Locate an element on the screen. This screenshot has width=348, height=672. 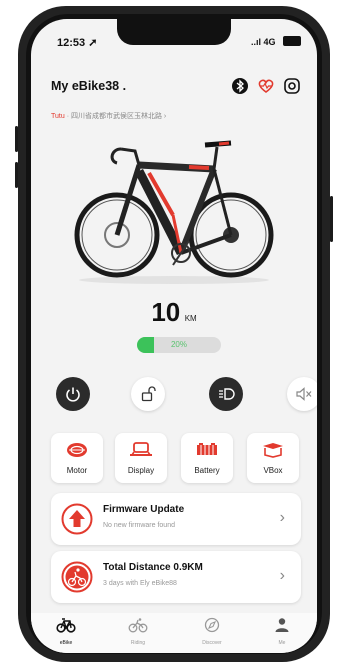
location-text: Tutu · 四川省成都市武侯区玉林北路 › is located at coordinates (108, 116).